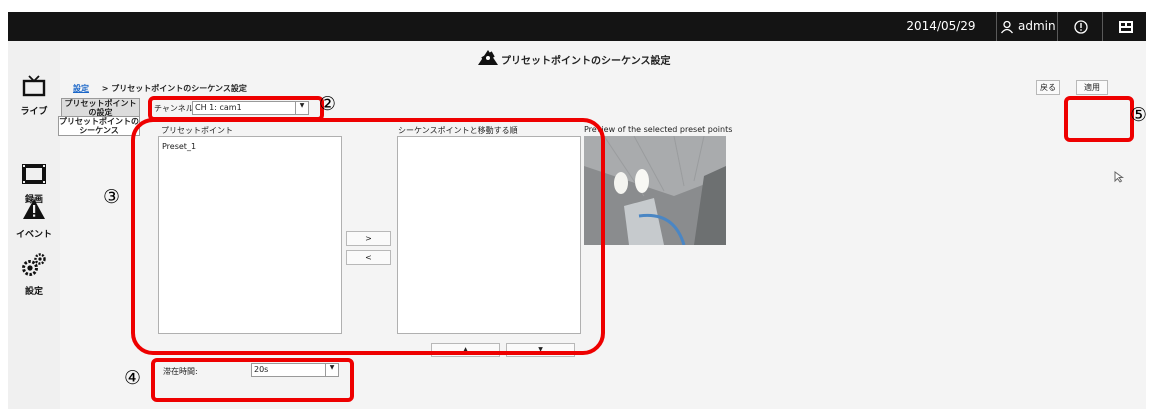  What do you see at coordinates (577, 37) in the screenshot?
I see `top-bar: 2014/05/29 16:59:06 admin` at bounding box center [577, 37].